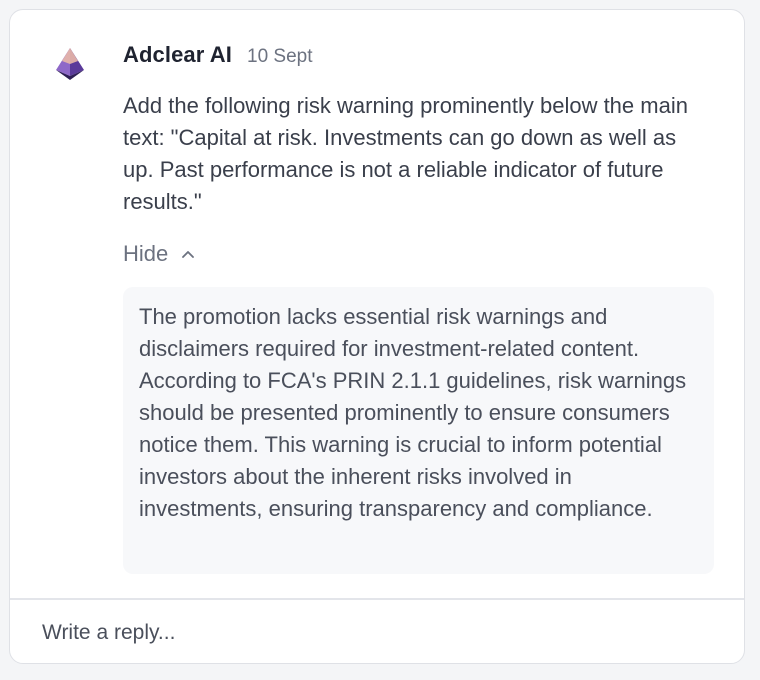 This screenshot has height=680, width=760. Describe the element at coordinates (188, 254) in the screenshot. I see `chevron-up-icon` at that location.